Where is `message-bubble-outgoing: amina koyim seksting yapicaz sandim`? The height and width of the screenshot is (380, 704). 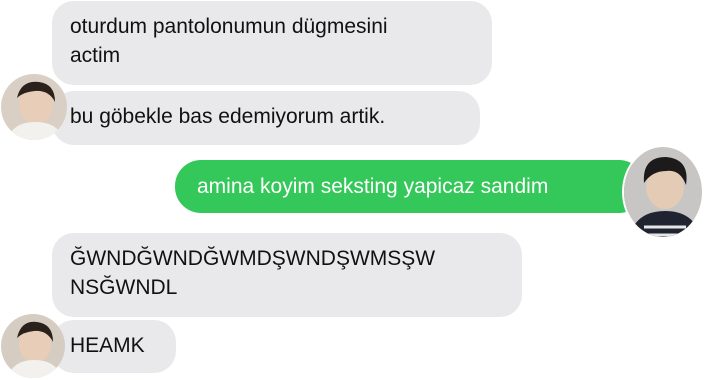
message-bubble-outgoing: amina koyim seksting yapicaz sandim is located at coordinates (410, 186).